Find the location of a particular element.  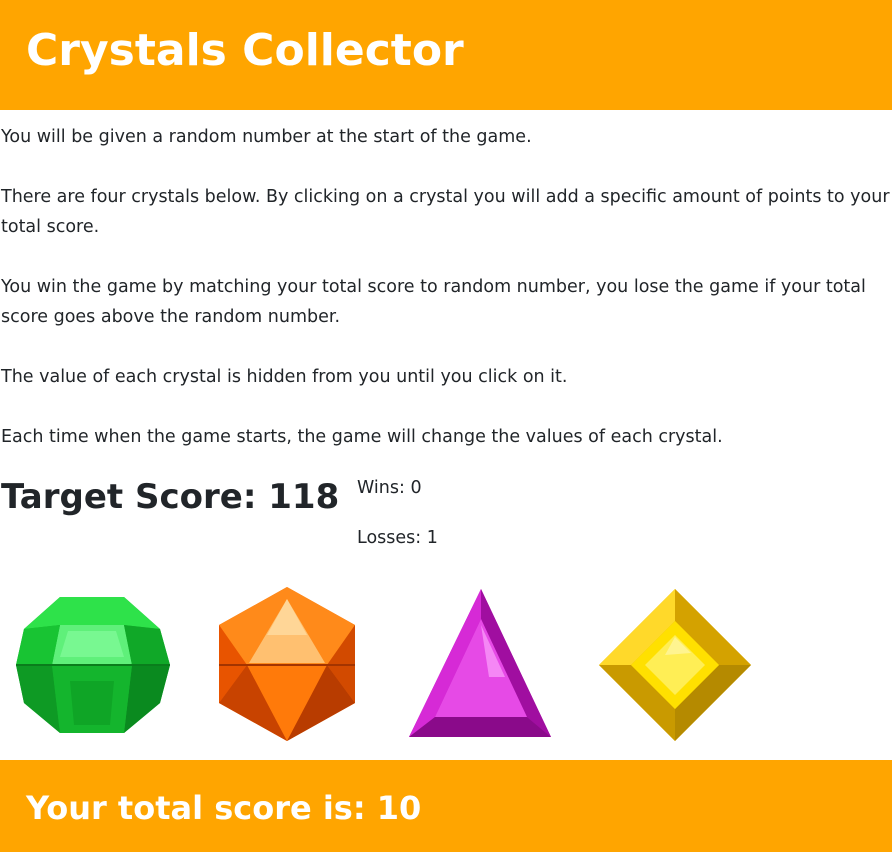

total-score: Your total score is: 10 is located at coordinates (224, 808).